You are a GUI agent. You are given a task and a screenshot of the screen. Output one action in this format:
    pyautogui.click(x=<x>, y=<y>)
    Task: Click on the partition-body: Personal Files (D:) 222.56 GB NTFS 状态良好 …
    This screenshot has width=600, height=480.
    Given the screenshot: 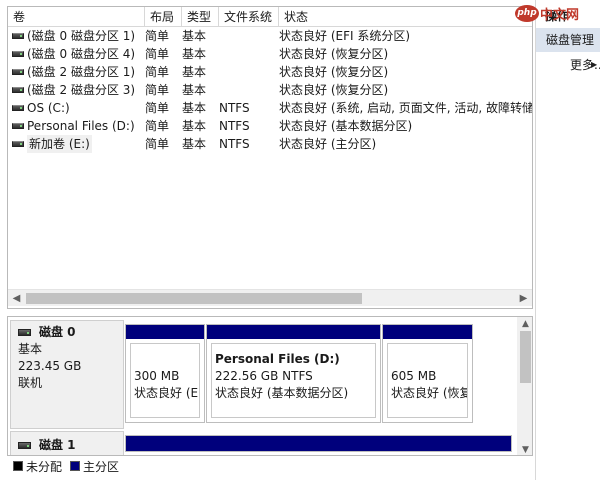 What is the action you would take?
    pyautogui.click(x=293, y=380)
    